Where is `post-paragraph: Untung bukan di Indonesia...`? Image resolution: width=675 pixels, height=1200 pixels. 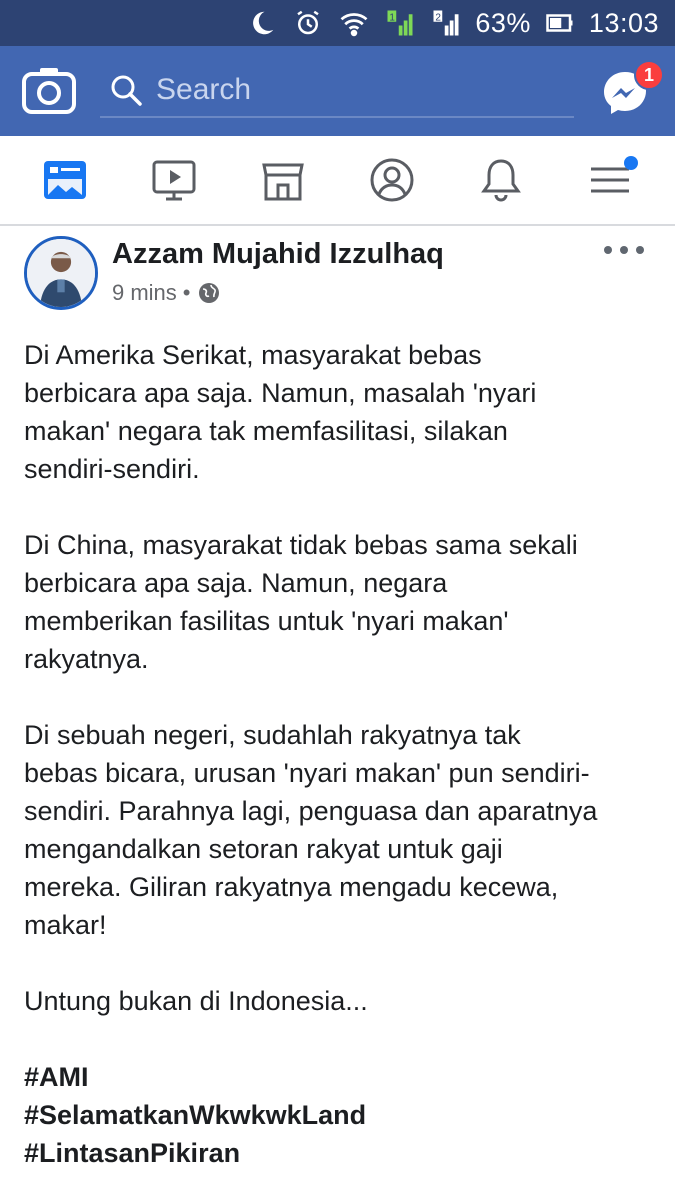 post-paragraph: Untung bukan di Indonesia... is located at coordinates (196, 1001).